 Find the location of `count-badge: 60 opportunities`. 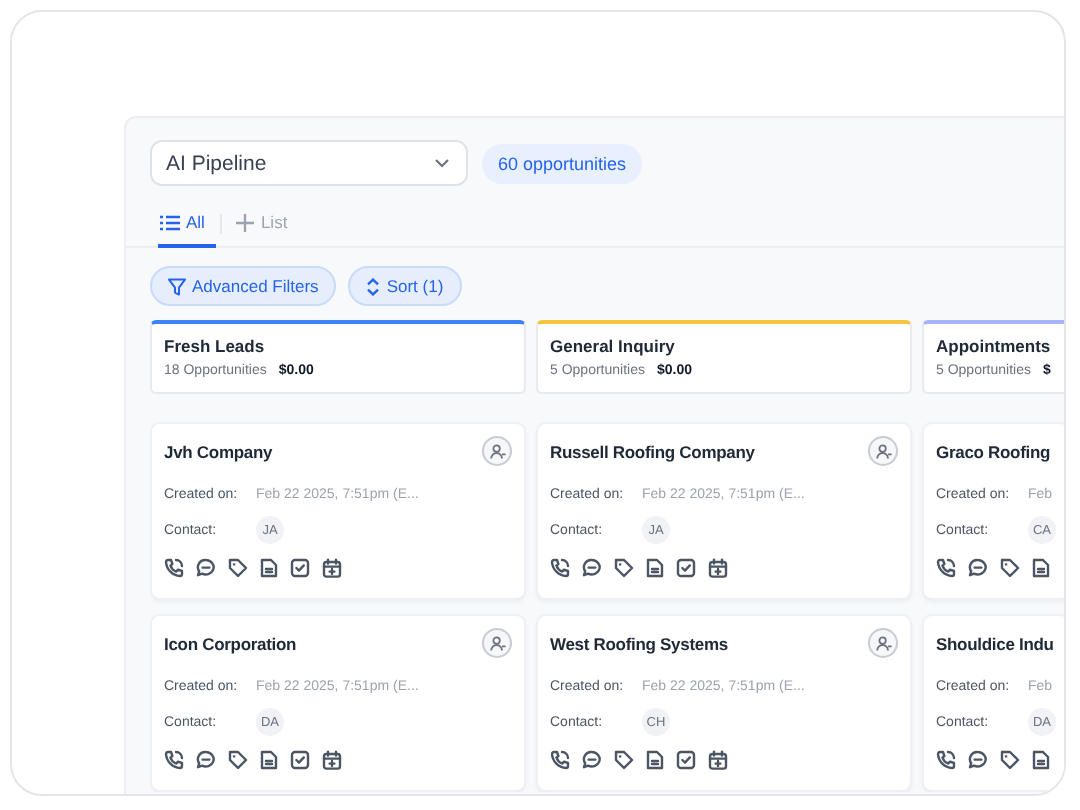

count-badge: 60 opportunities is located at coordinates (562, 163).